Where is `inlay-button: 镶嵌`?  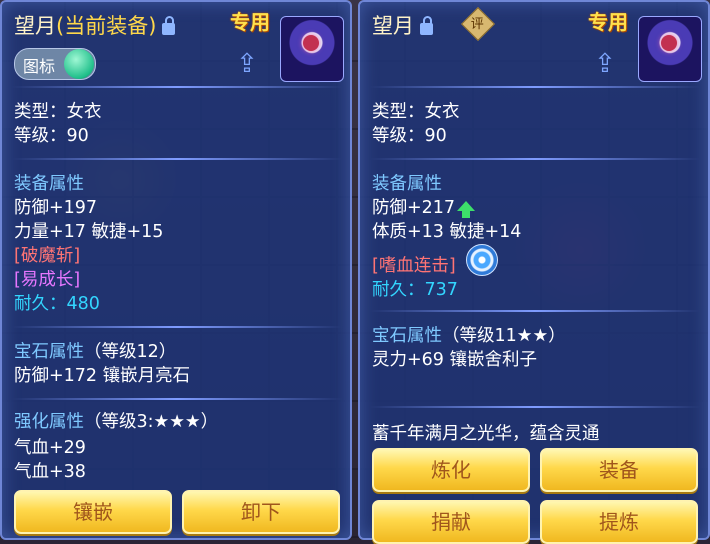
inlay-button: 镶嵌 is located at coordinates (93, 512).